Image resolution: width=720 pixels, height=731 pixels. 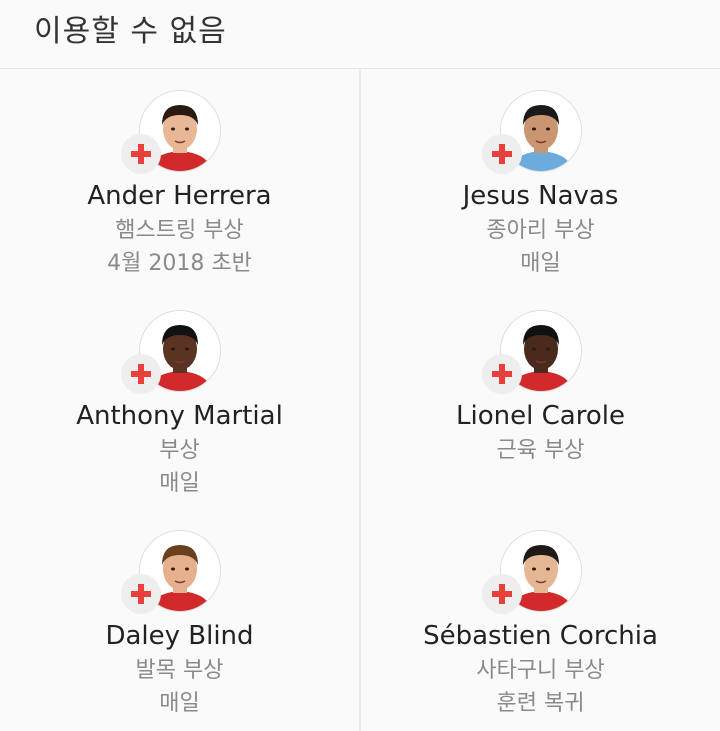 I want to click on player-name: Anthony Martial, so click(x=179, y=416).